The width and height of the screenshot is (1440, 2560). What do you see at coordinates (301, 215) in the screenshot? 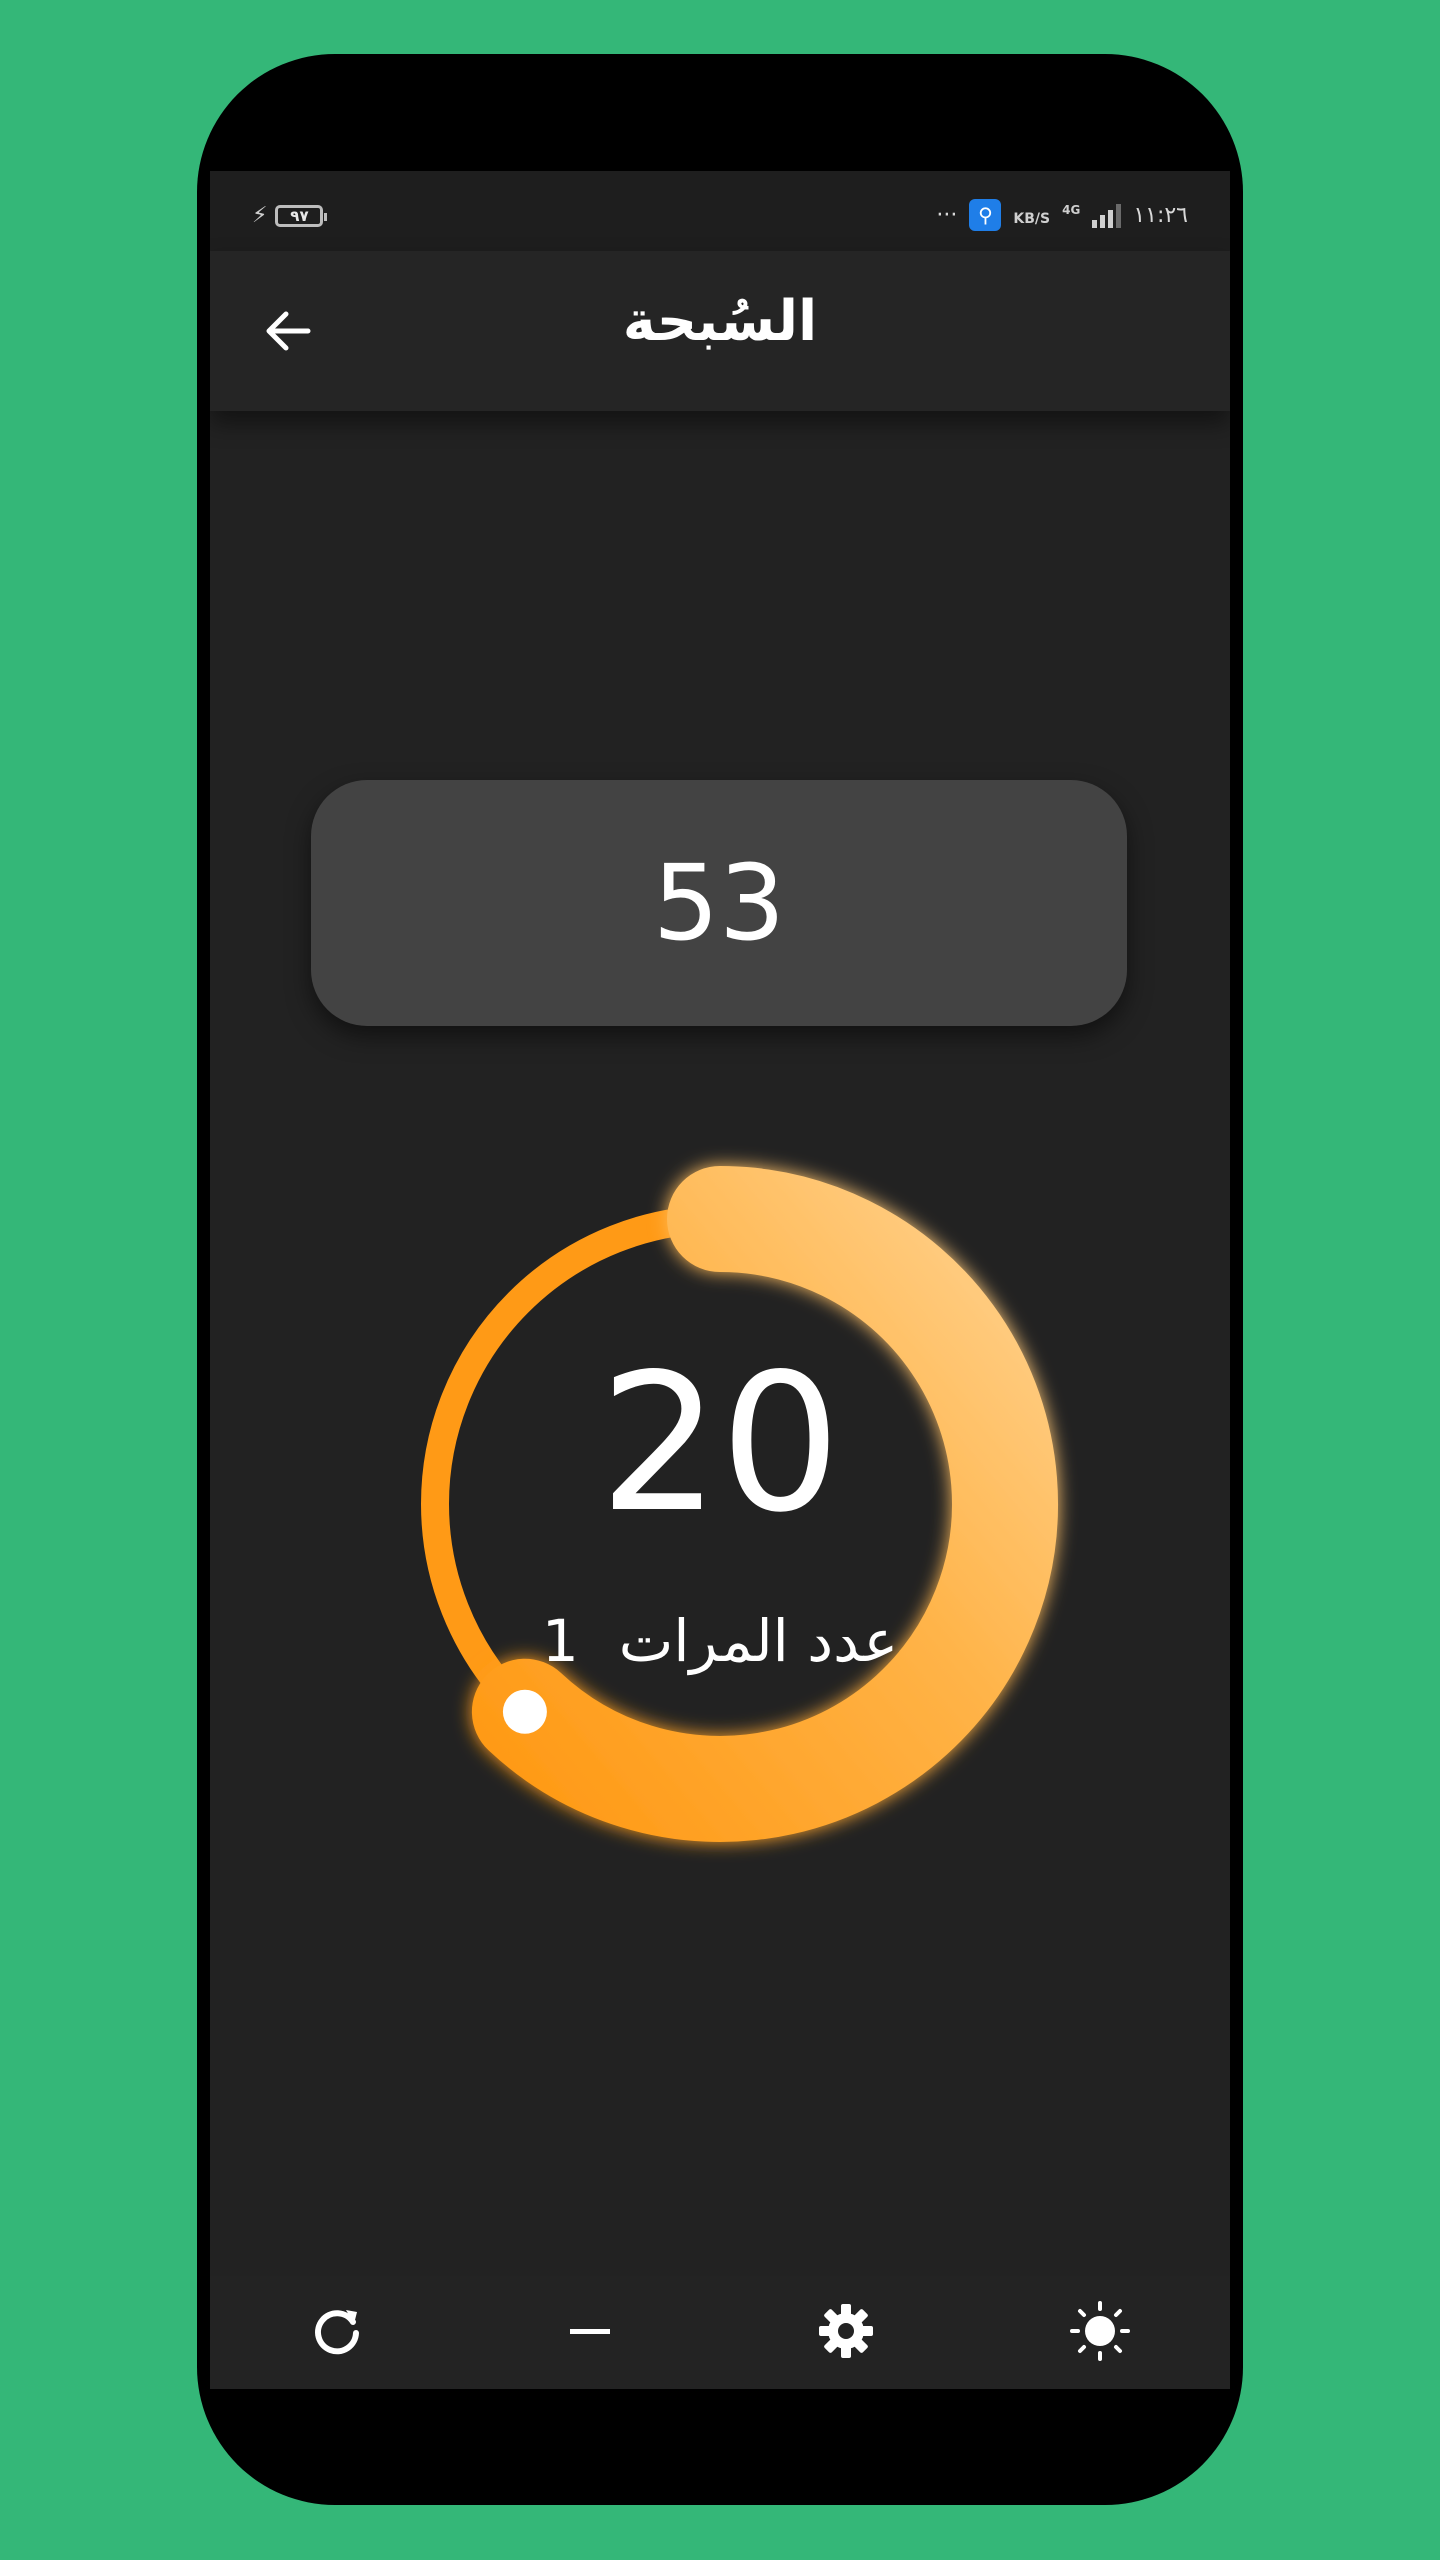
I see `battery-indicator: ٩٧` at bounding box center [301, 215].